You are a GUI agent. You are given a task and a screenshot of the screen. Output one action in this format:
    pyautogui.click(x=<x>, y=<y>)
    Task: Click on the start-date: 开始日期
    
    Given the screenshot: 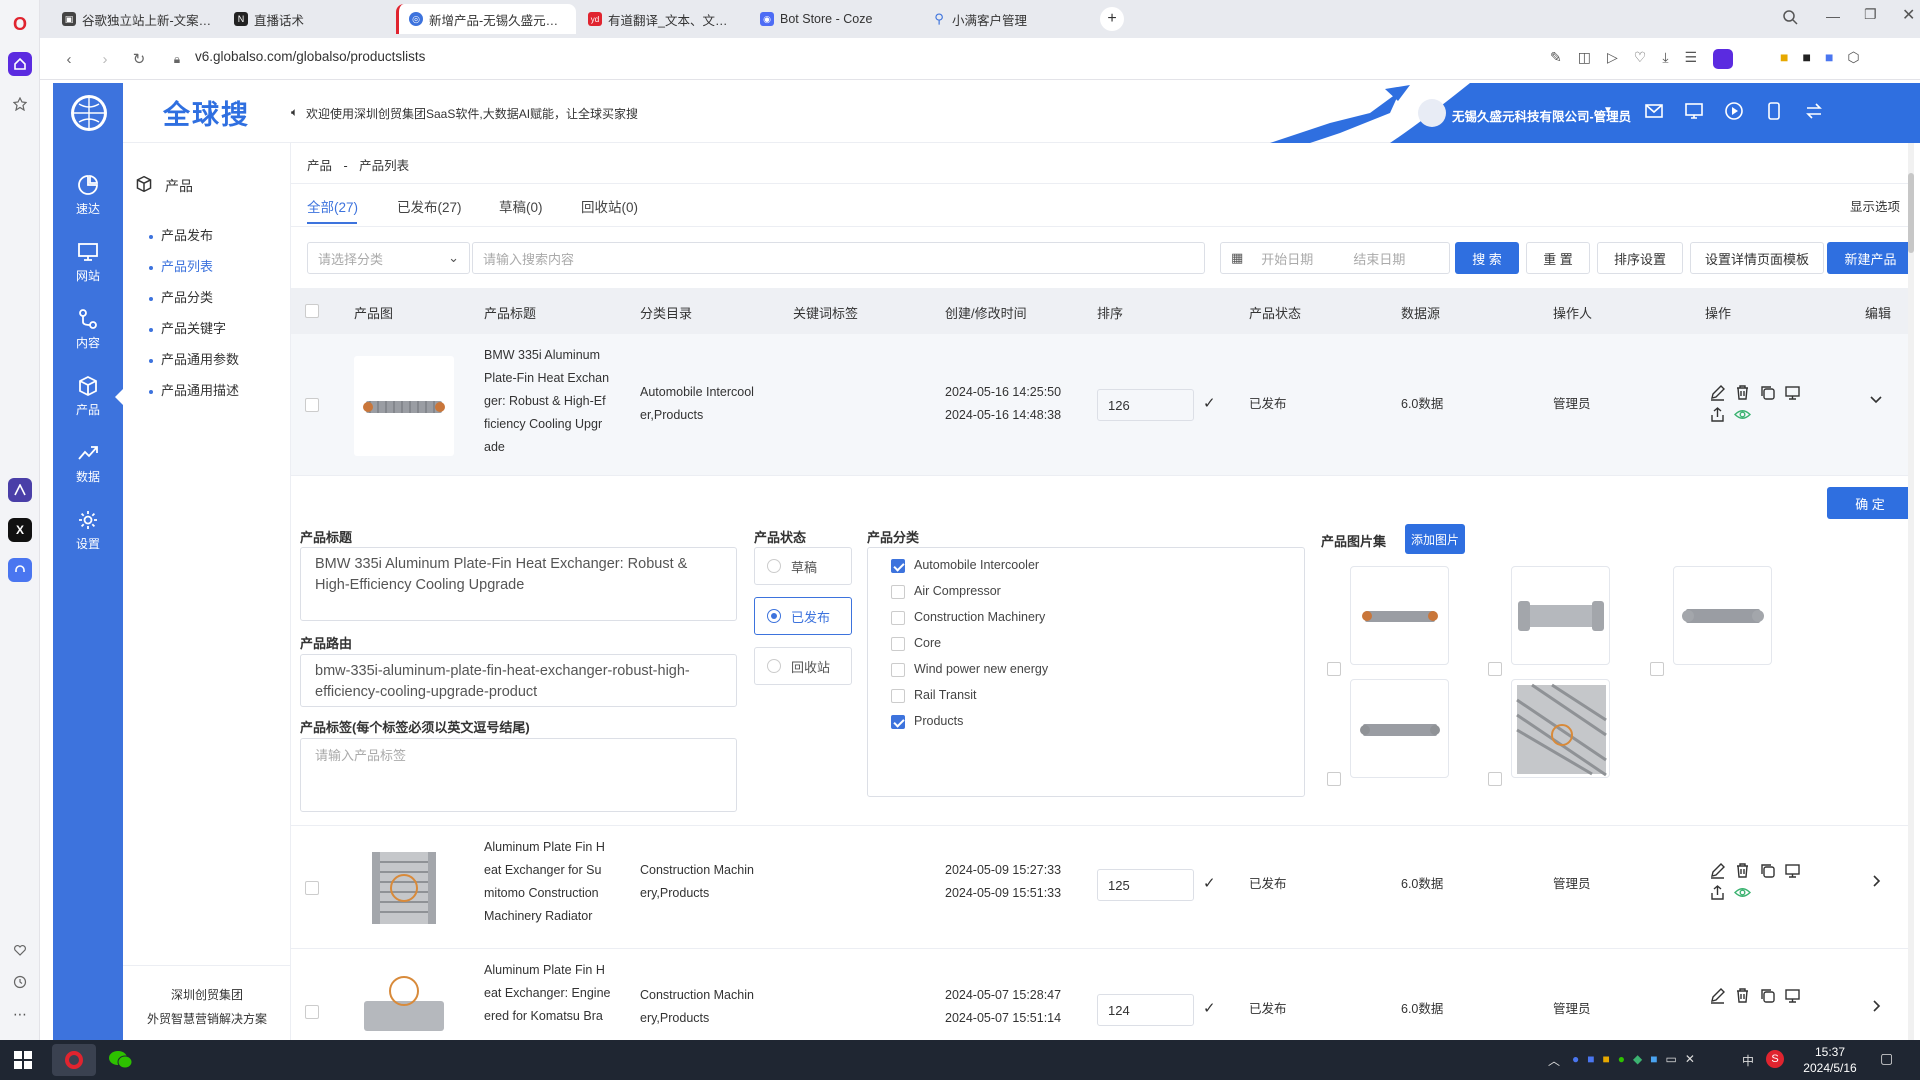 What is the action you would take?
    pyautogui.click(x=1287, y=258)
    